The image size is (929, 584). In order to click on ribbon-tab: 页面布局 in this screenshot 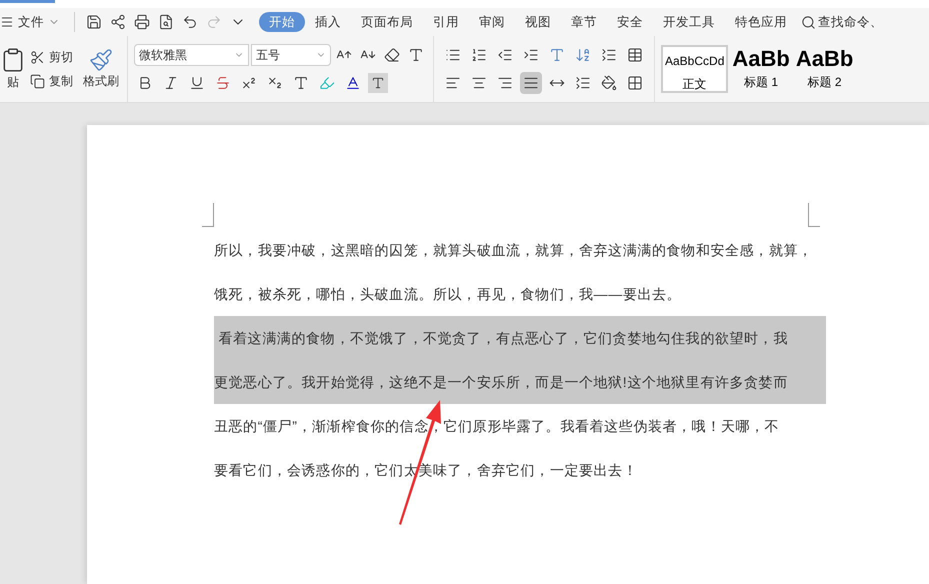, I will do `click(387, 22)`.